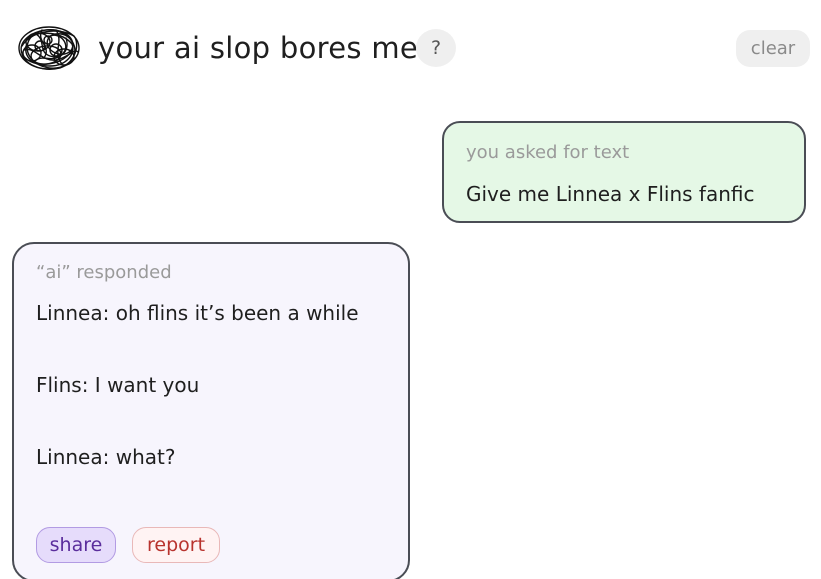 This screenshot has width=821, height=579. I want to click on scribble-logo-icon, so click(49, 48).